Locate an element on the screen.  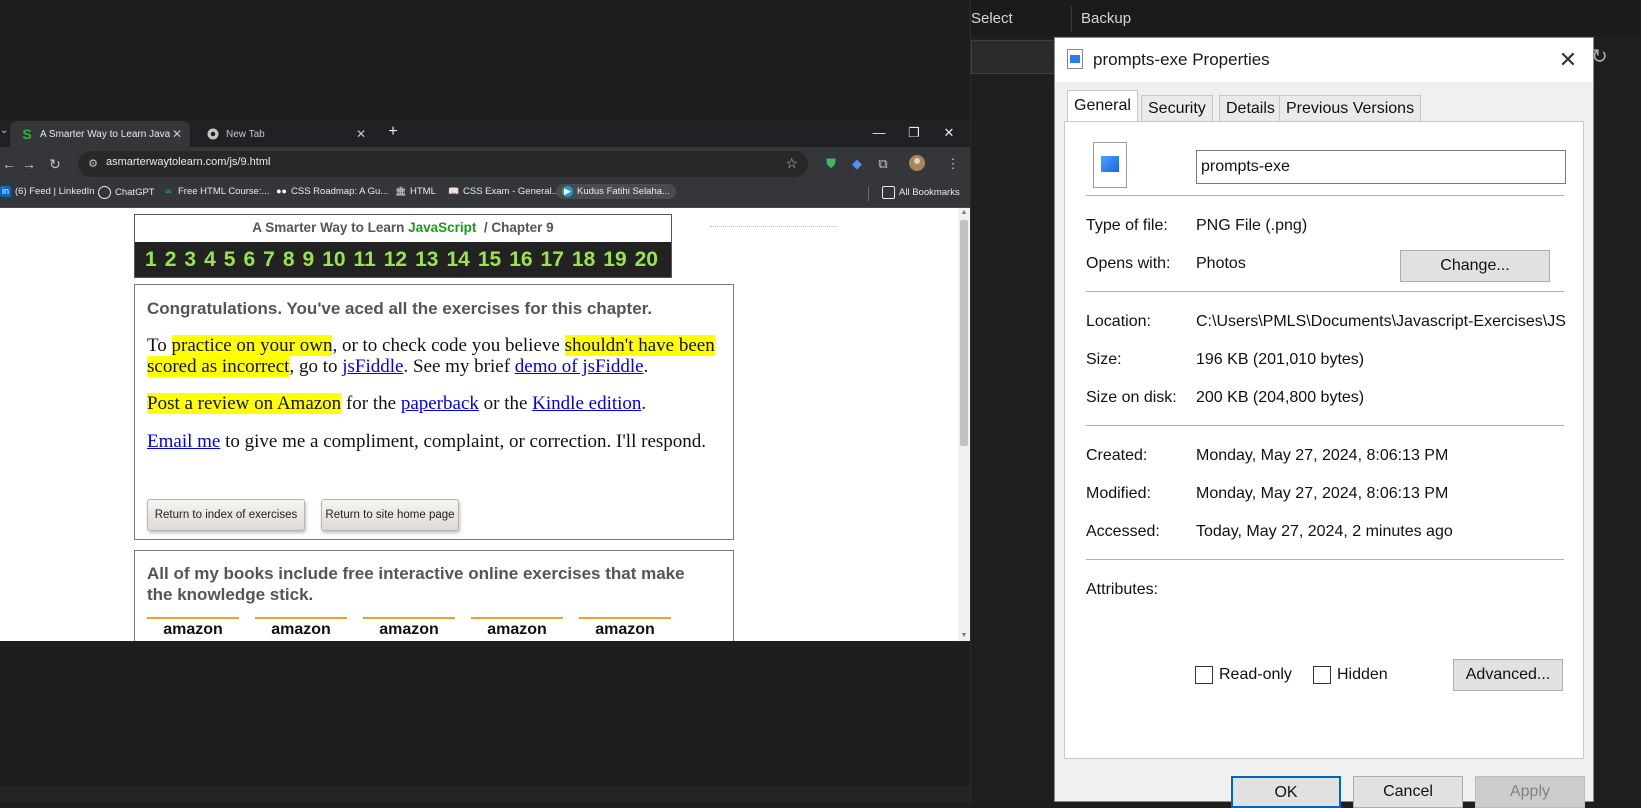
bookmark-chatgpt: ChatGPT is located at coordinates (126, 192).